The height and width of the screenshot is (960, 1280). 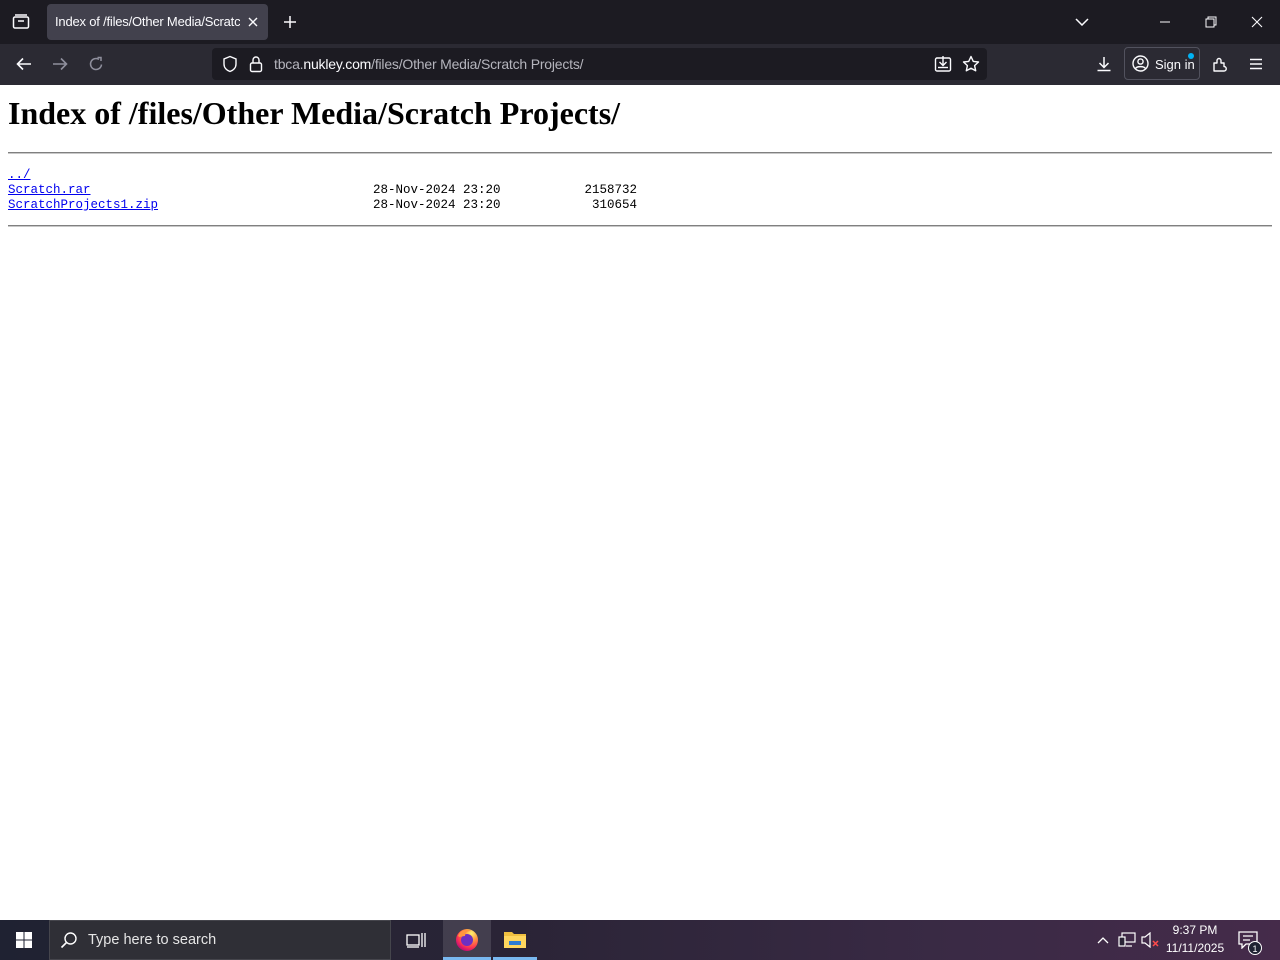 What do you see at coordinates (253, 22) in the screenshot?
I see `close-icon` at bounding box center [253, 22].